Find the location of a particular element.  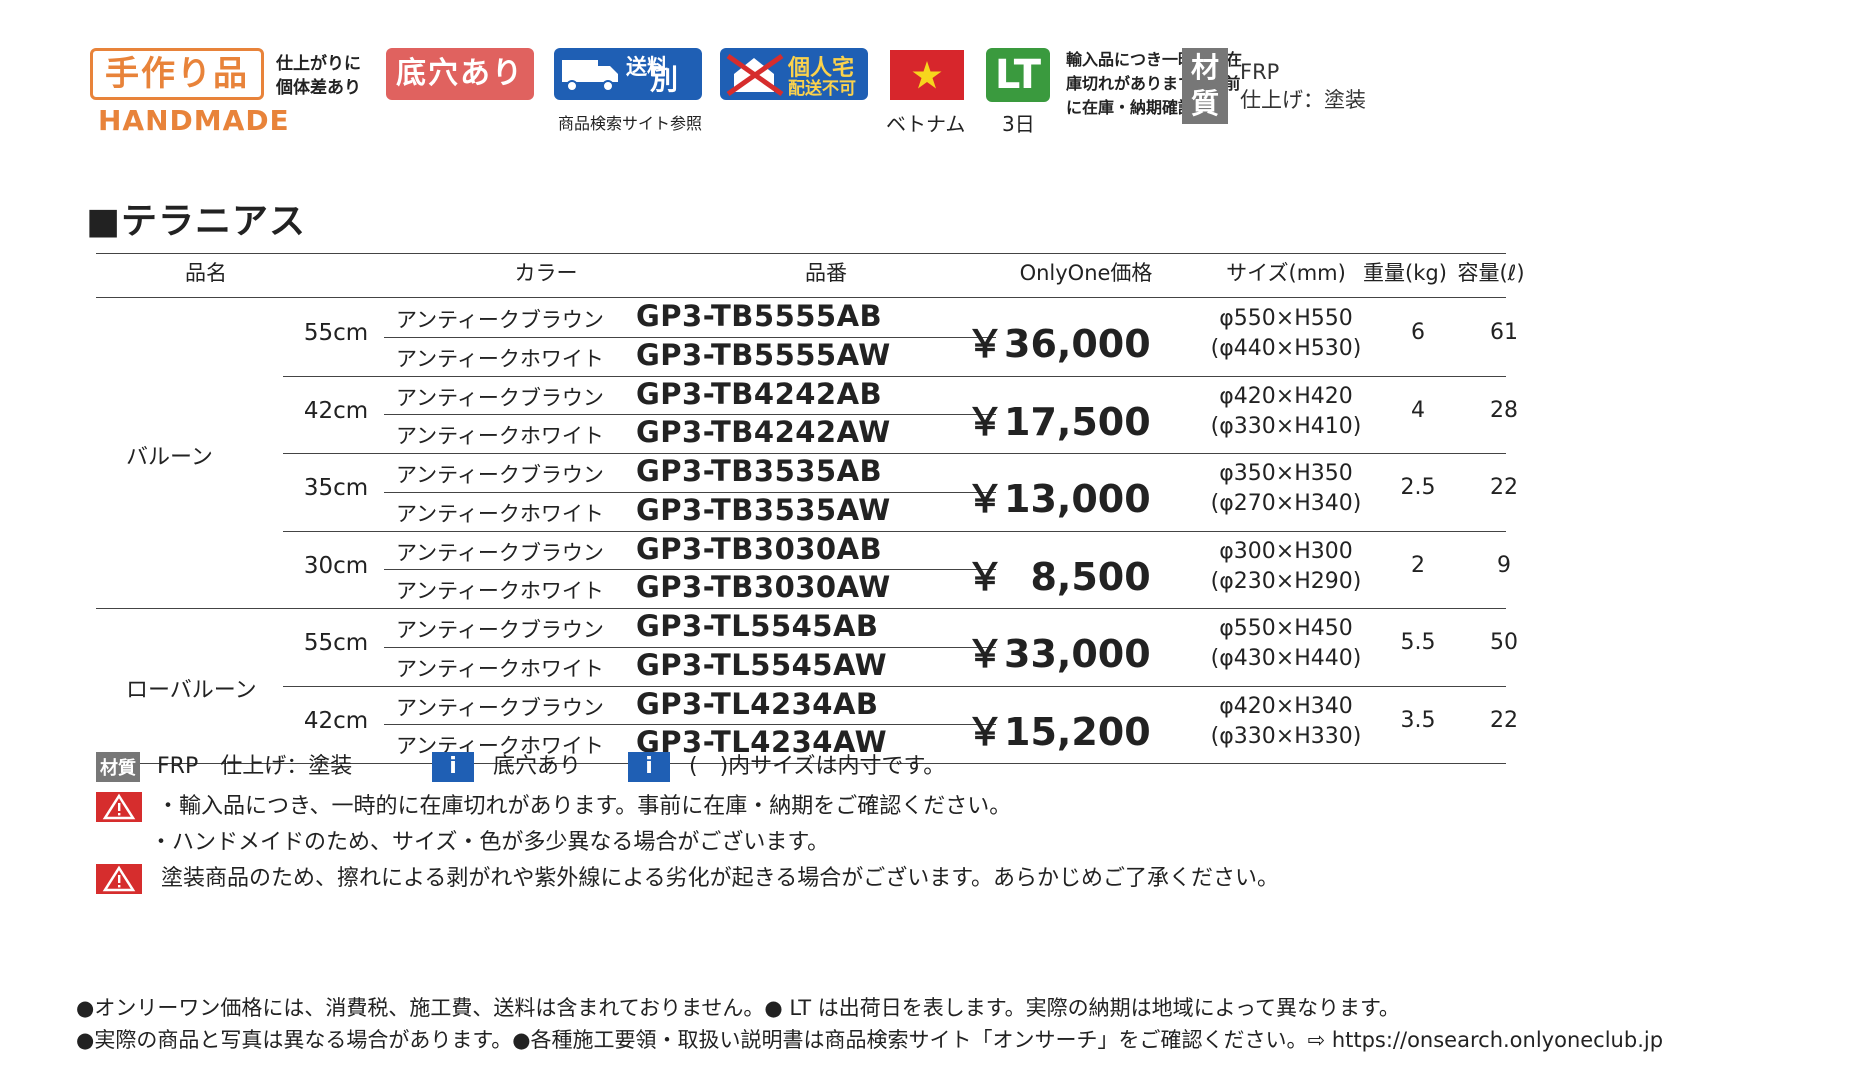

inner-size-note: i ( )内サイズは内寸です。 is located at coordinates (786, 765).